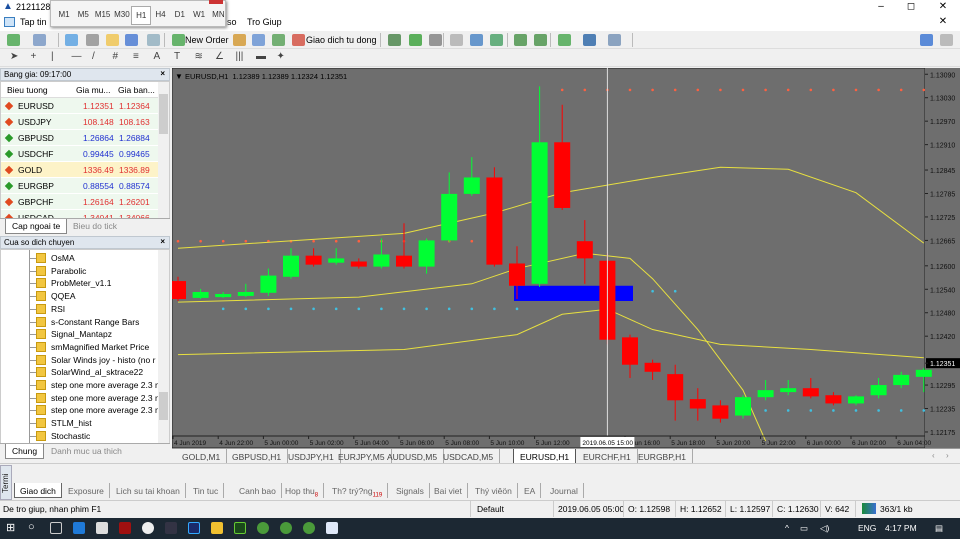  What do you see at coordinates (217, 528) in the screenshot?
I see `file-explorer-icon` at bounding box center [217, 528].